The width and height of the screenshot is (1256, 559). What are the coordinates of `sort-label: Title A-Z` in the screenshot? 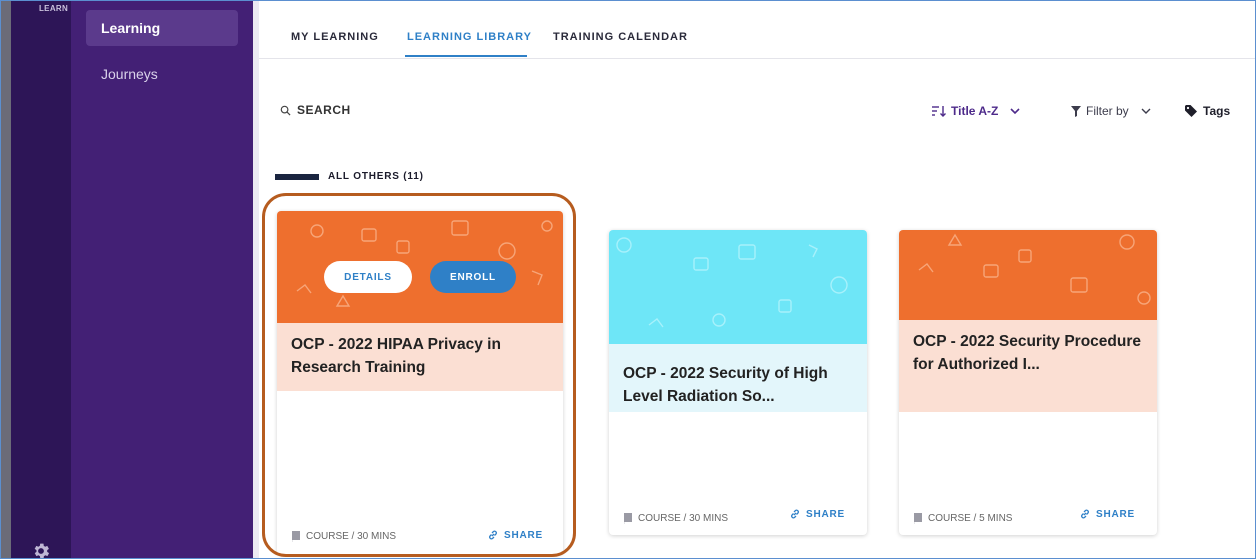 It's located at (975, 111).